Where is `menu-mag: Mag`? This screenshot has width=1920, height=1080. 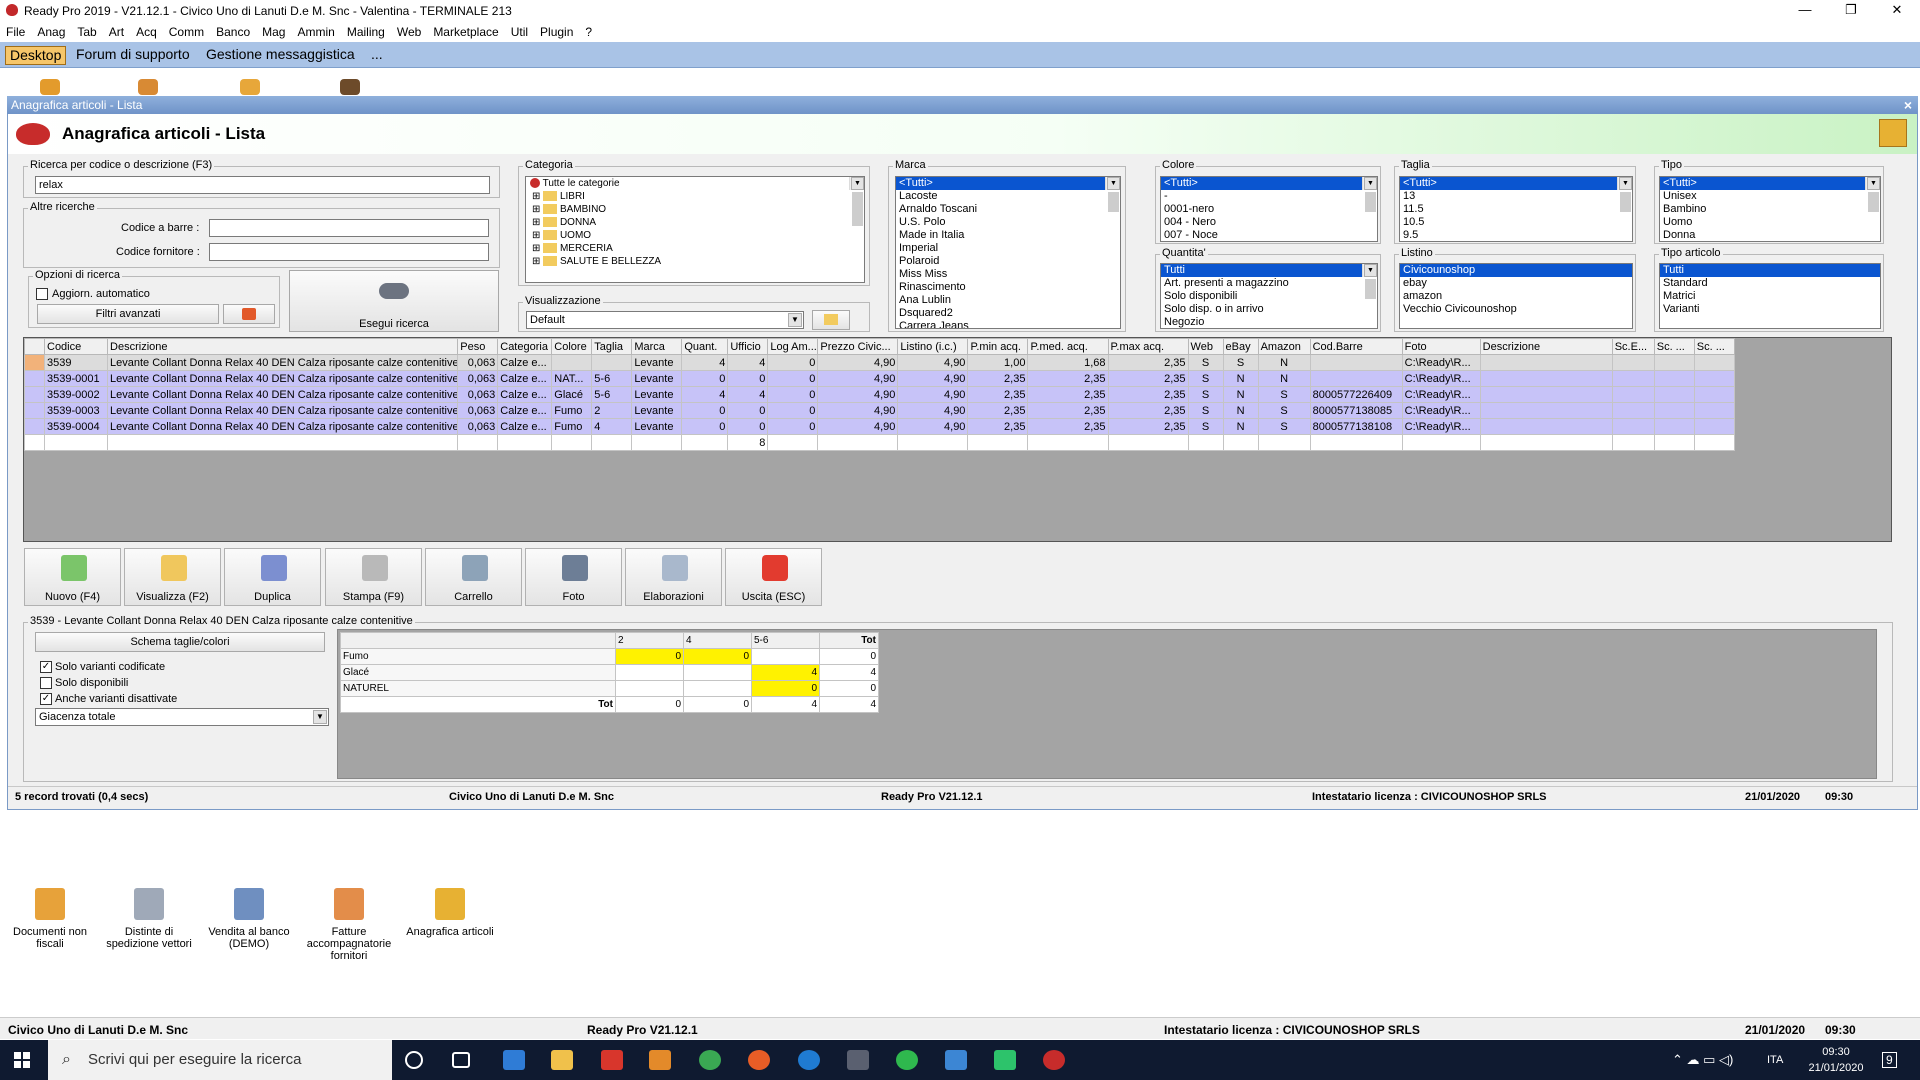
menu-mag: Mag is located at coordinates (273, 32).